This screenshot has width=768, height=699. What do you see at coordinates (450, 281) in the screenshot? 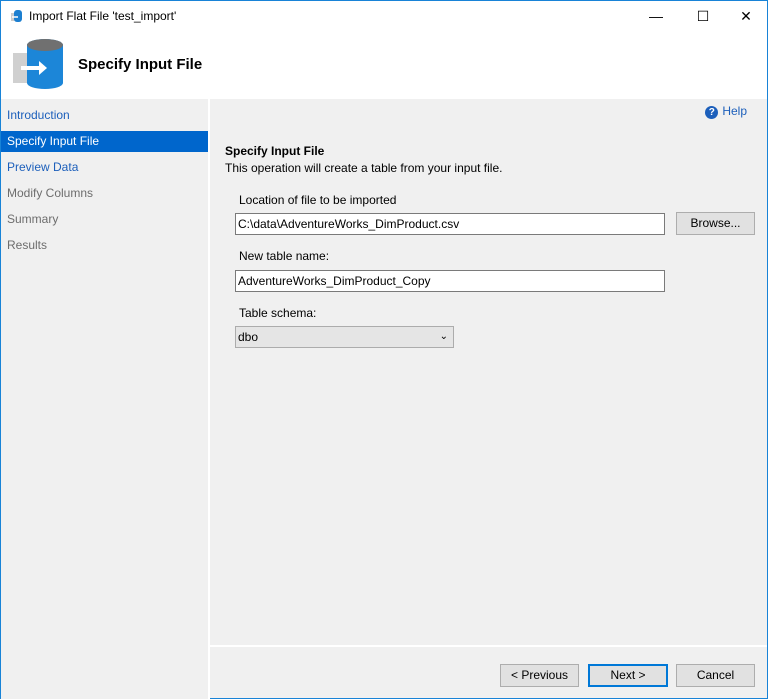
I see `table-name-input: AdventureWorks_DimProduct_Copy` at bounding box center [450, 281].